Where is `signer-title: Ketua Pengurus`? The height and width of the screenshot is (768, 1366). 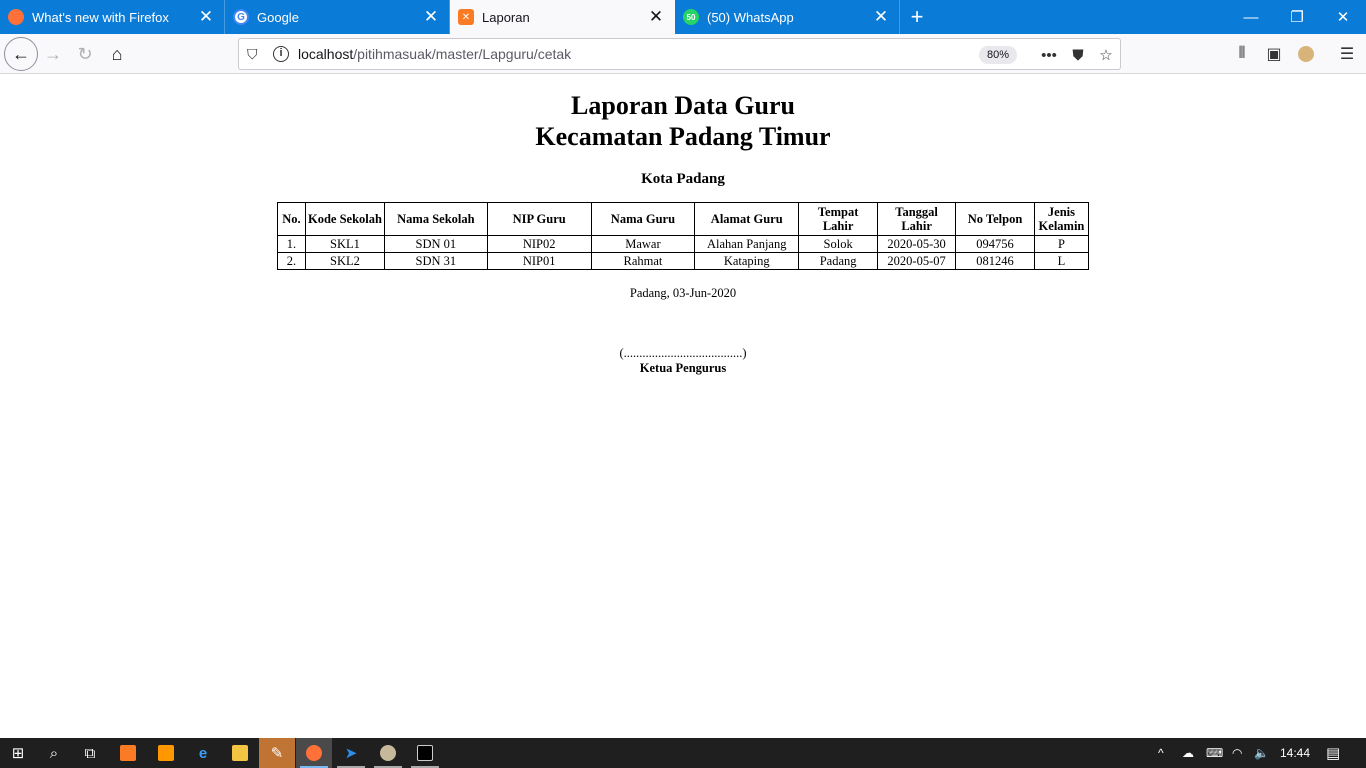 signer-title: Ketua Pengurus is located at coordinates (683, 368).